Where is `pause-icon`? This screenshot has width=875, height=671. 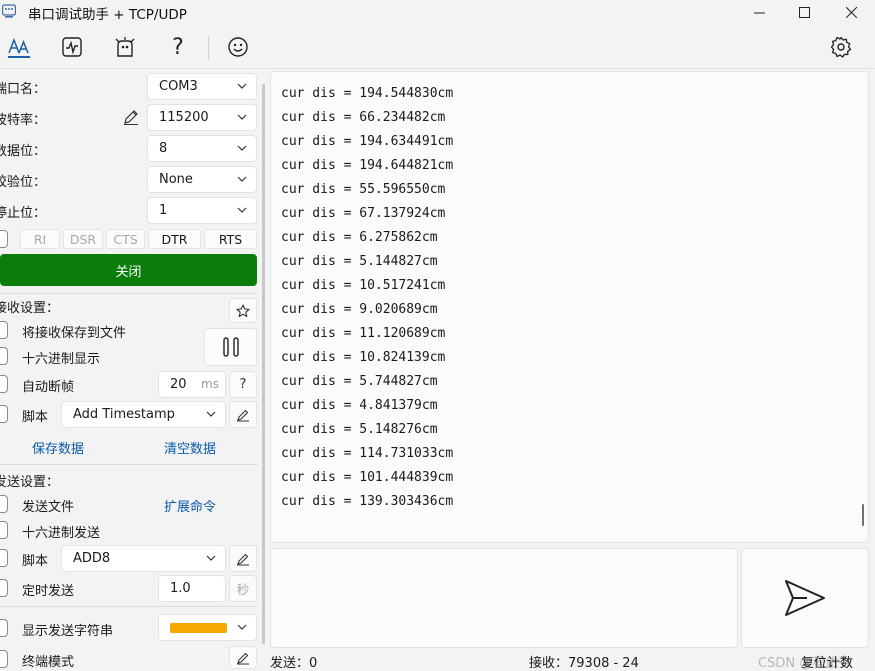 pause-icon is located at coordinates (230, 347).